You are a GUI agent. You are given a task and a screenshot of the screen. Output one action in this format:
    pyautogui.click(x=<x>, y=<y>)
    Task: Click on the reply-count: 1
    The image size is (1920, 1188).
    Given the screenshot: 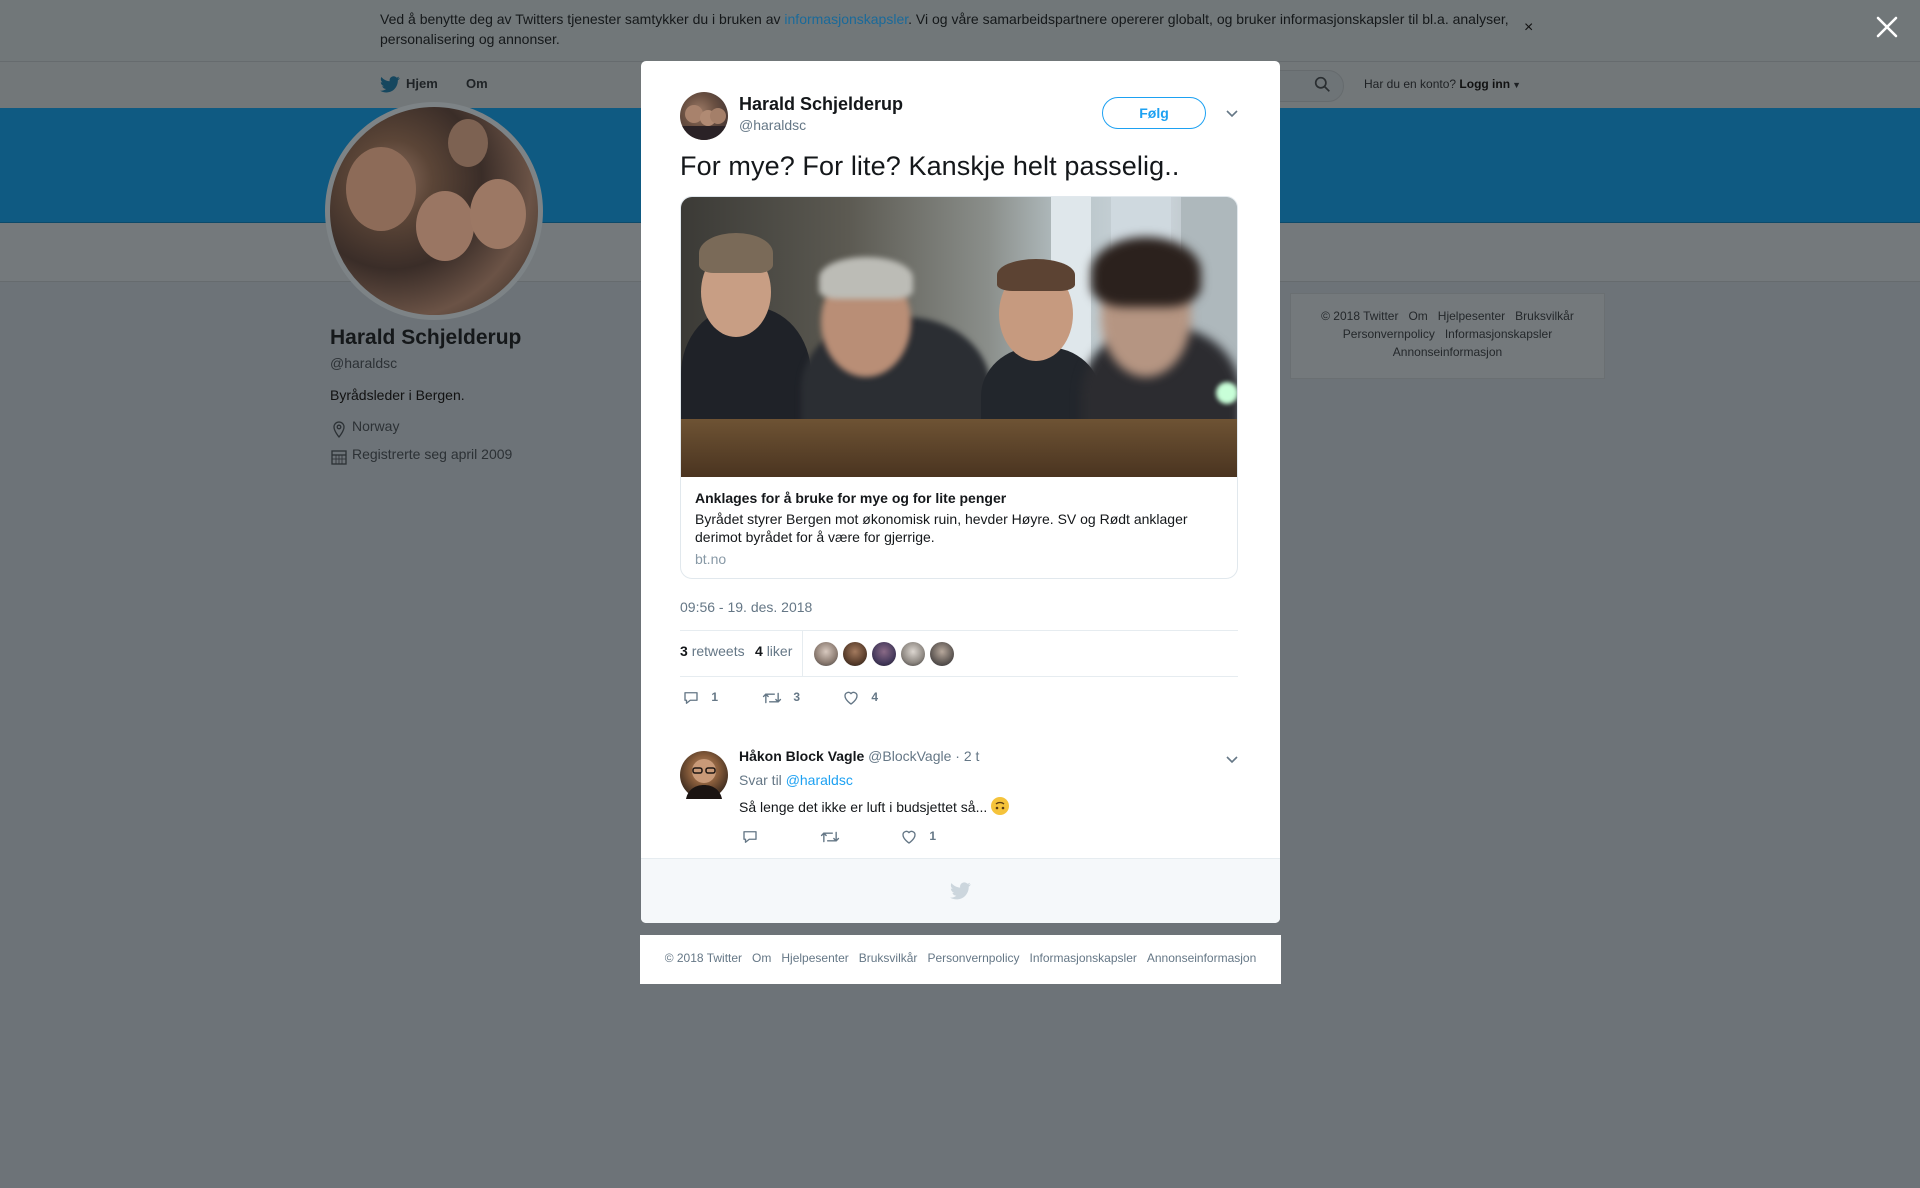 What is the action you would take?
    pyautogui.click(x=715, y=697)
    